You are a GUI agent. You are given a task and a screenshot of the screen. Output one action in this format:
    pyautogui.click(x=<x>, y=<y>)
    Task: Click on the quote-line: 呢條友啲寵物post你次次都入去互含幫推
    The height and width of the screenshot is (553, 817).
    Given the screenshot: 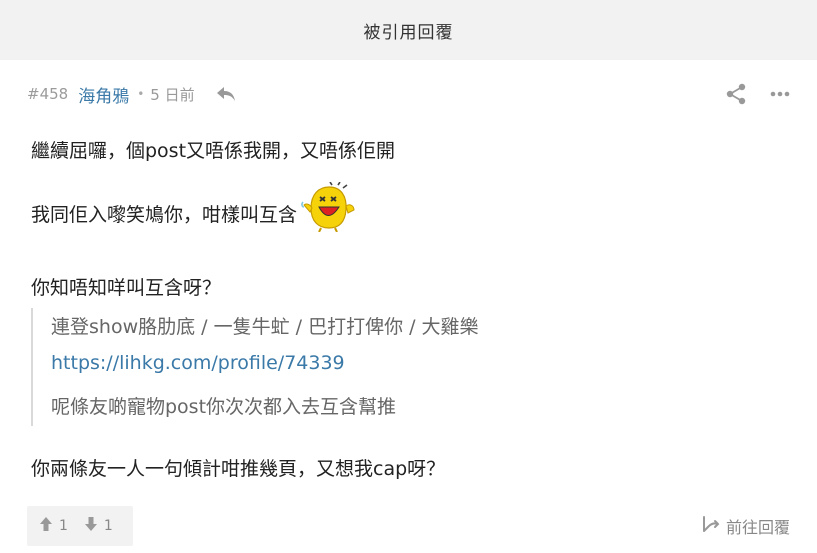 What is the action you would take?
    pyautogui.click(x=224, y=407)
    